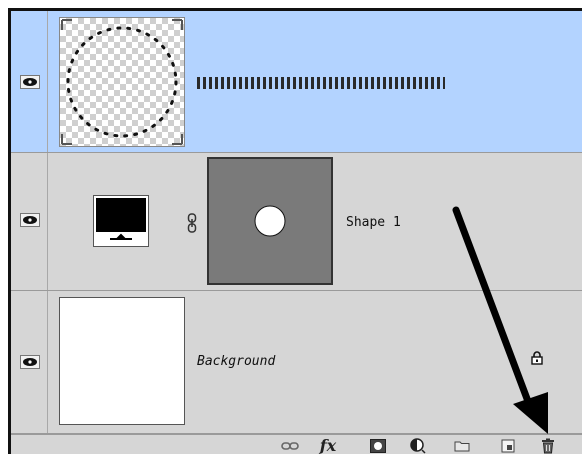  I want to click on fill-color-thumbnail, so click(121, 221).